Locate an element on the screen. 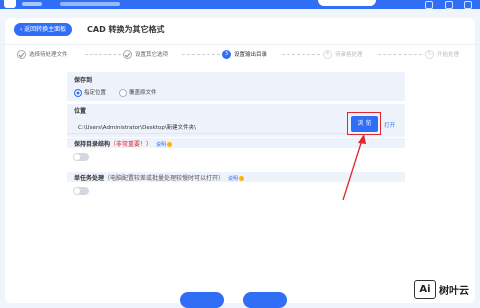 The height and width of the screenshot is (308, 480). arrow-head is located at coordinates (362, 139).